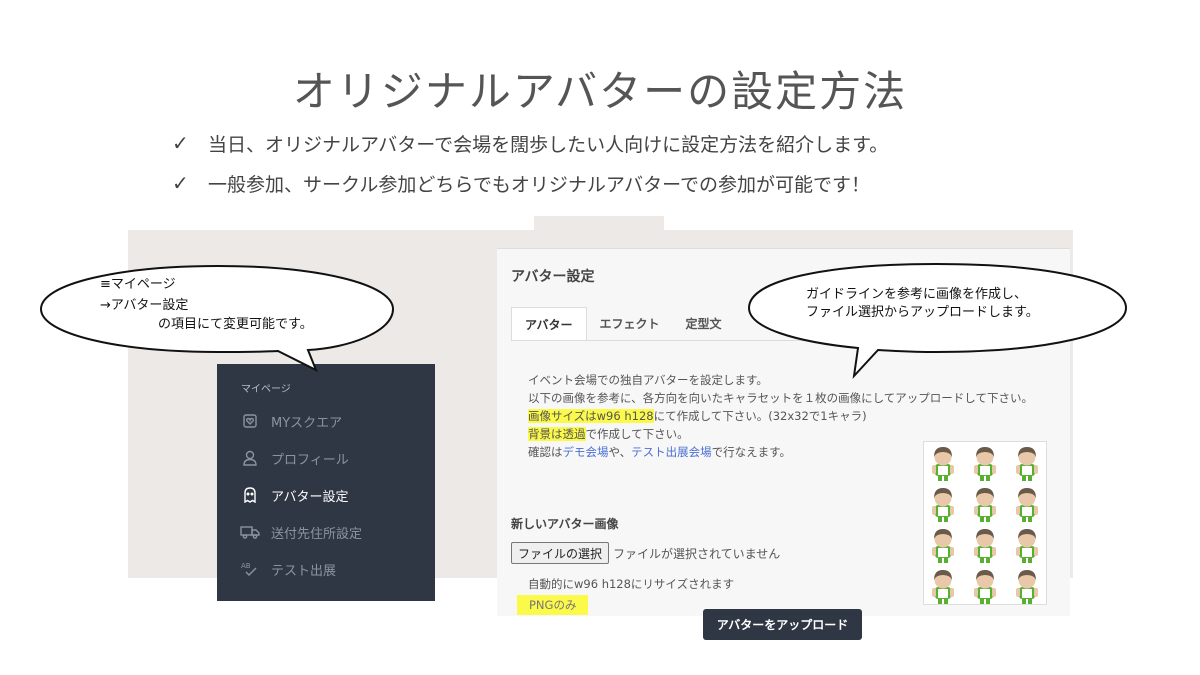 This screenshot has height=675, width=1200. What do you see at coordinates (539, 184) in the screenshot?
I see `bullet-text: 一般参加、サークル参加どちらでもオリジナルアバターでの参加が可能です！` at bounding box center [539, 184].